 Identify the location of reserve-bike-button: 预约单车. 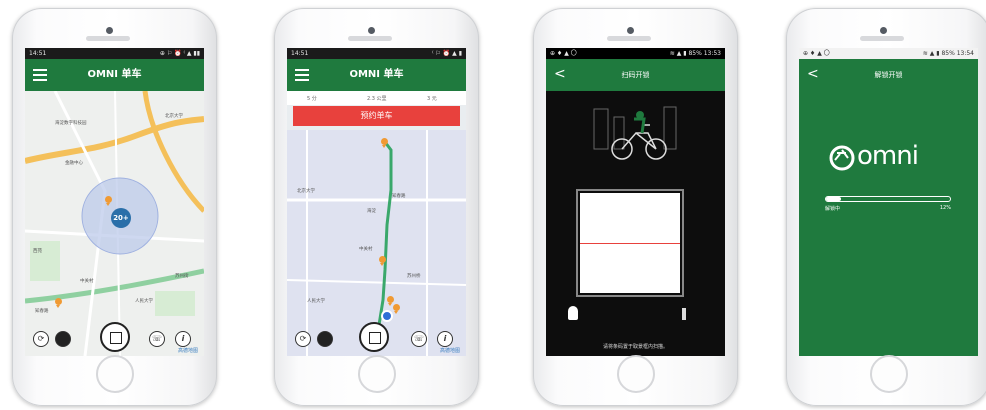
(376, 116).